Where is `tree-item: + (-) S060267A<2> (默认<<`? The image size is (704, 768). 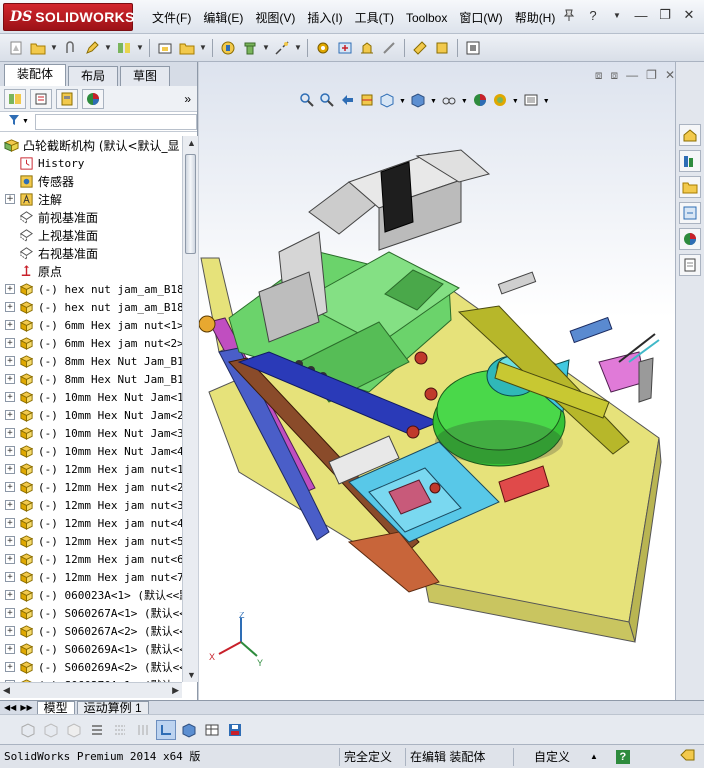
tree-item: + (-) S060267A<2> (默认<< is located at coordinates (91, 631).